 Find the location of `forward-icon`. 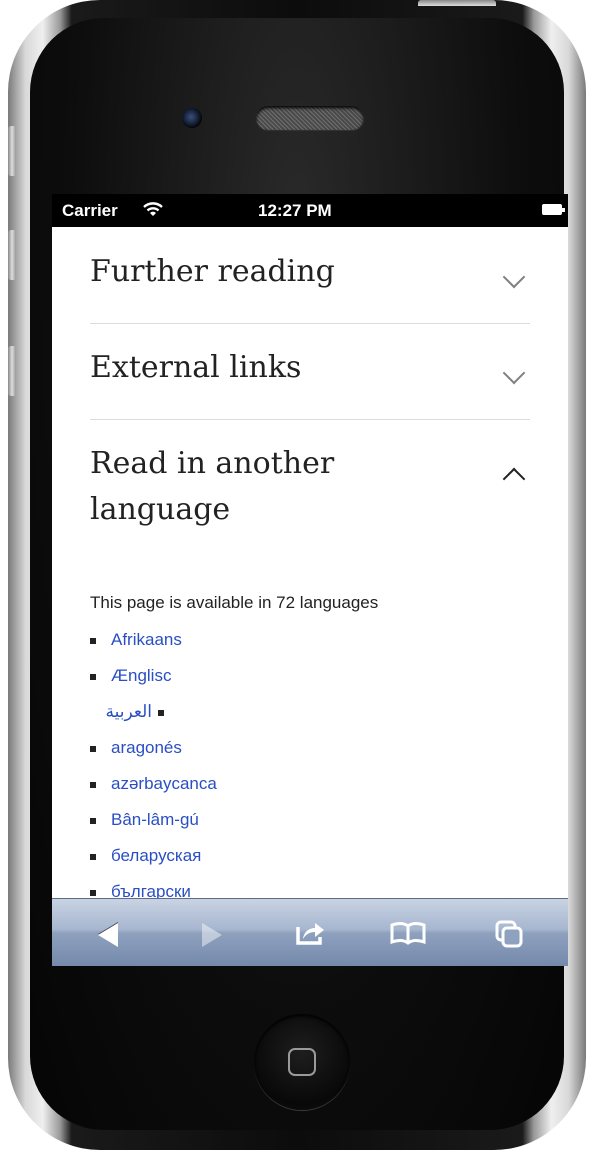

forward-icon is located at coordinates (212, 935).